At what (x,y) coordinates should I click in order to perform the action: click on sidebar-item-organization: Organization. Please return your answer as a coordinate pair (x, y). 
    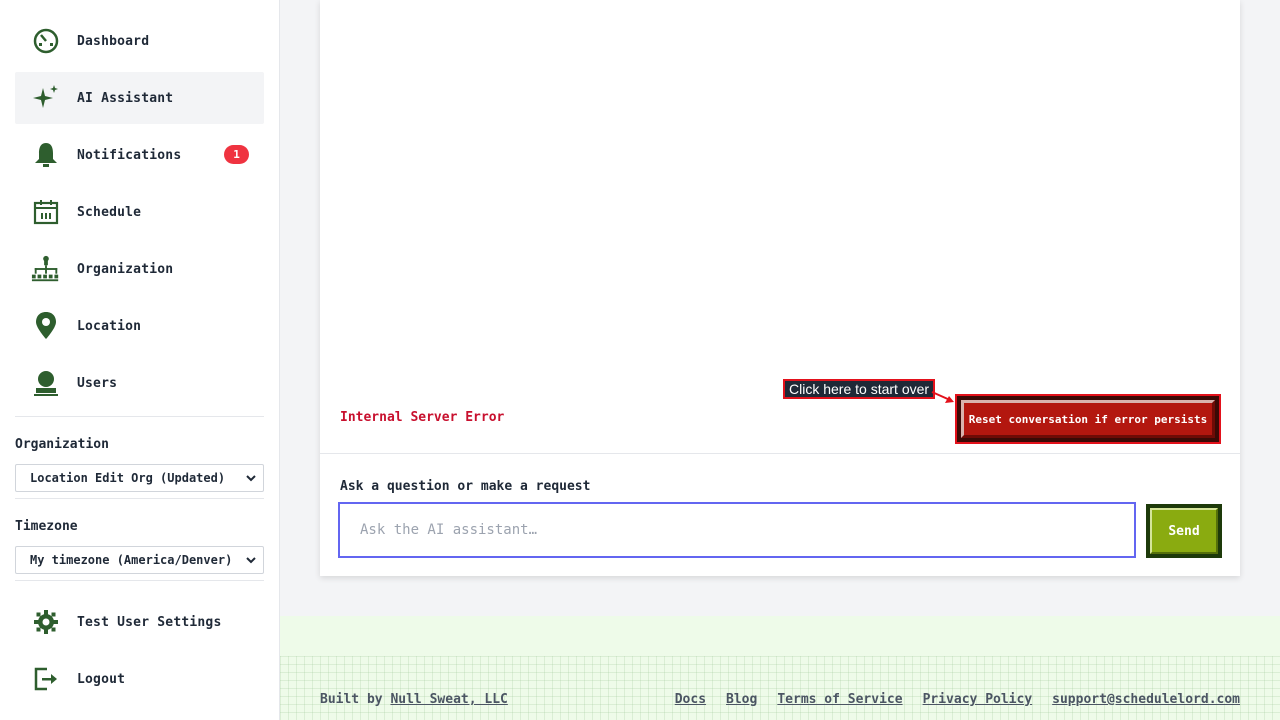
    Looking at the image, I should click on (139, 269).